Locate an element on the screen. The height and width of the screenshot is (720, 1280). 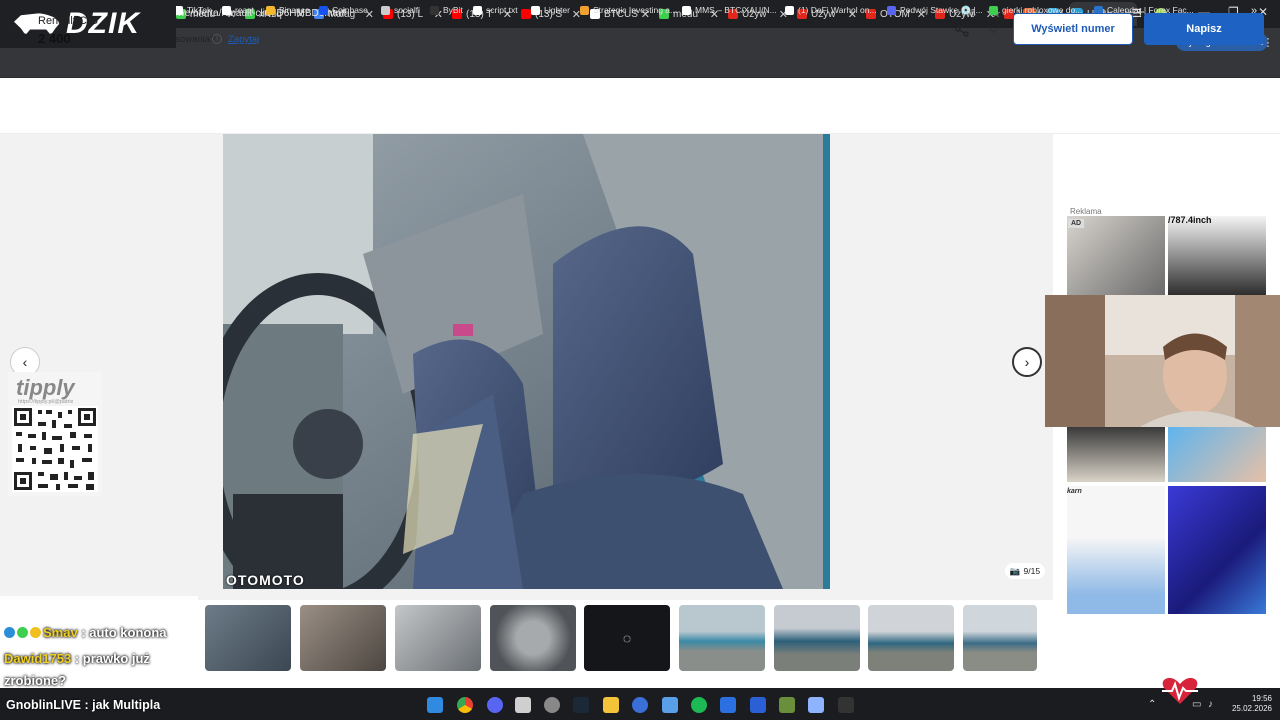
steam-icon is located at coordinates (581, 705).